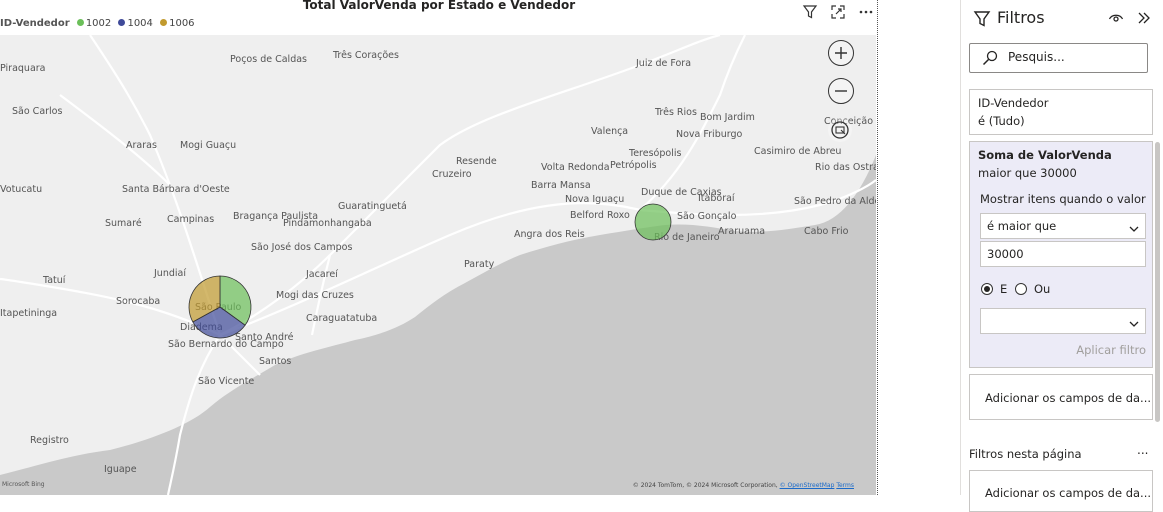 This screenshot has height=512, width=1163. I want to click on place-label: Jacareí, so click(321, 274).